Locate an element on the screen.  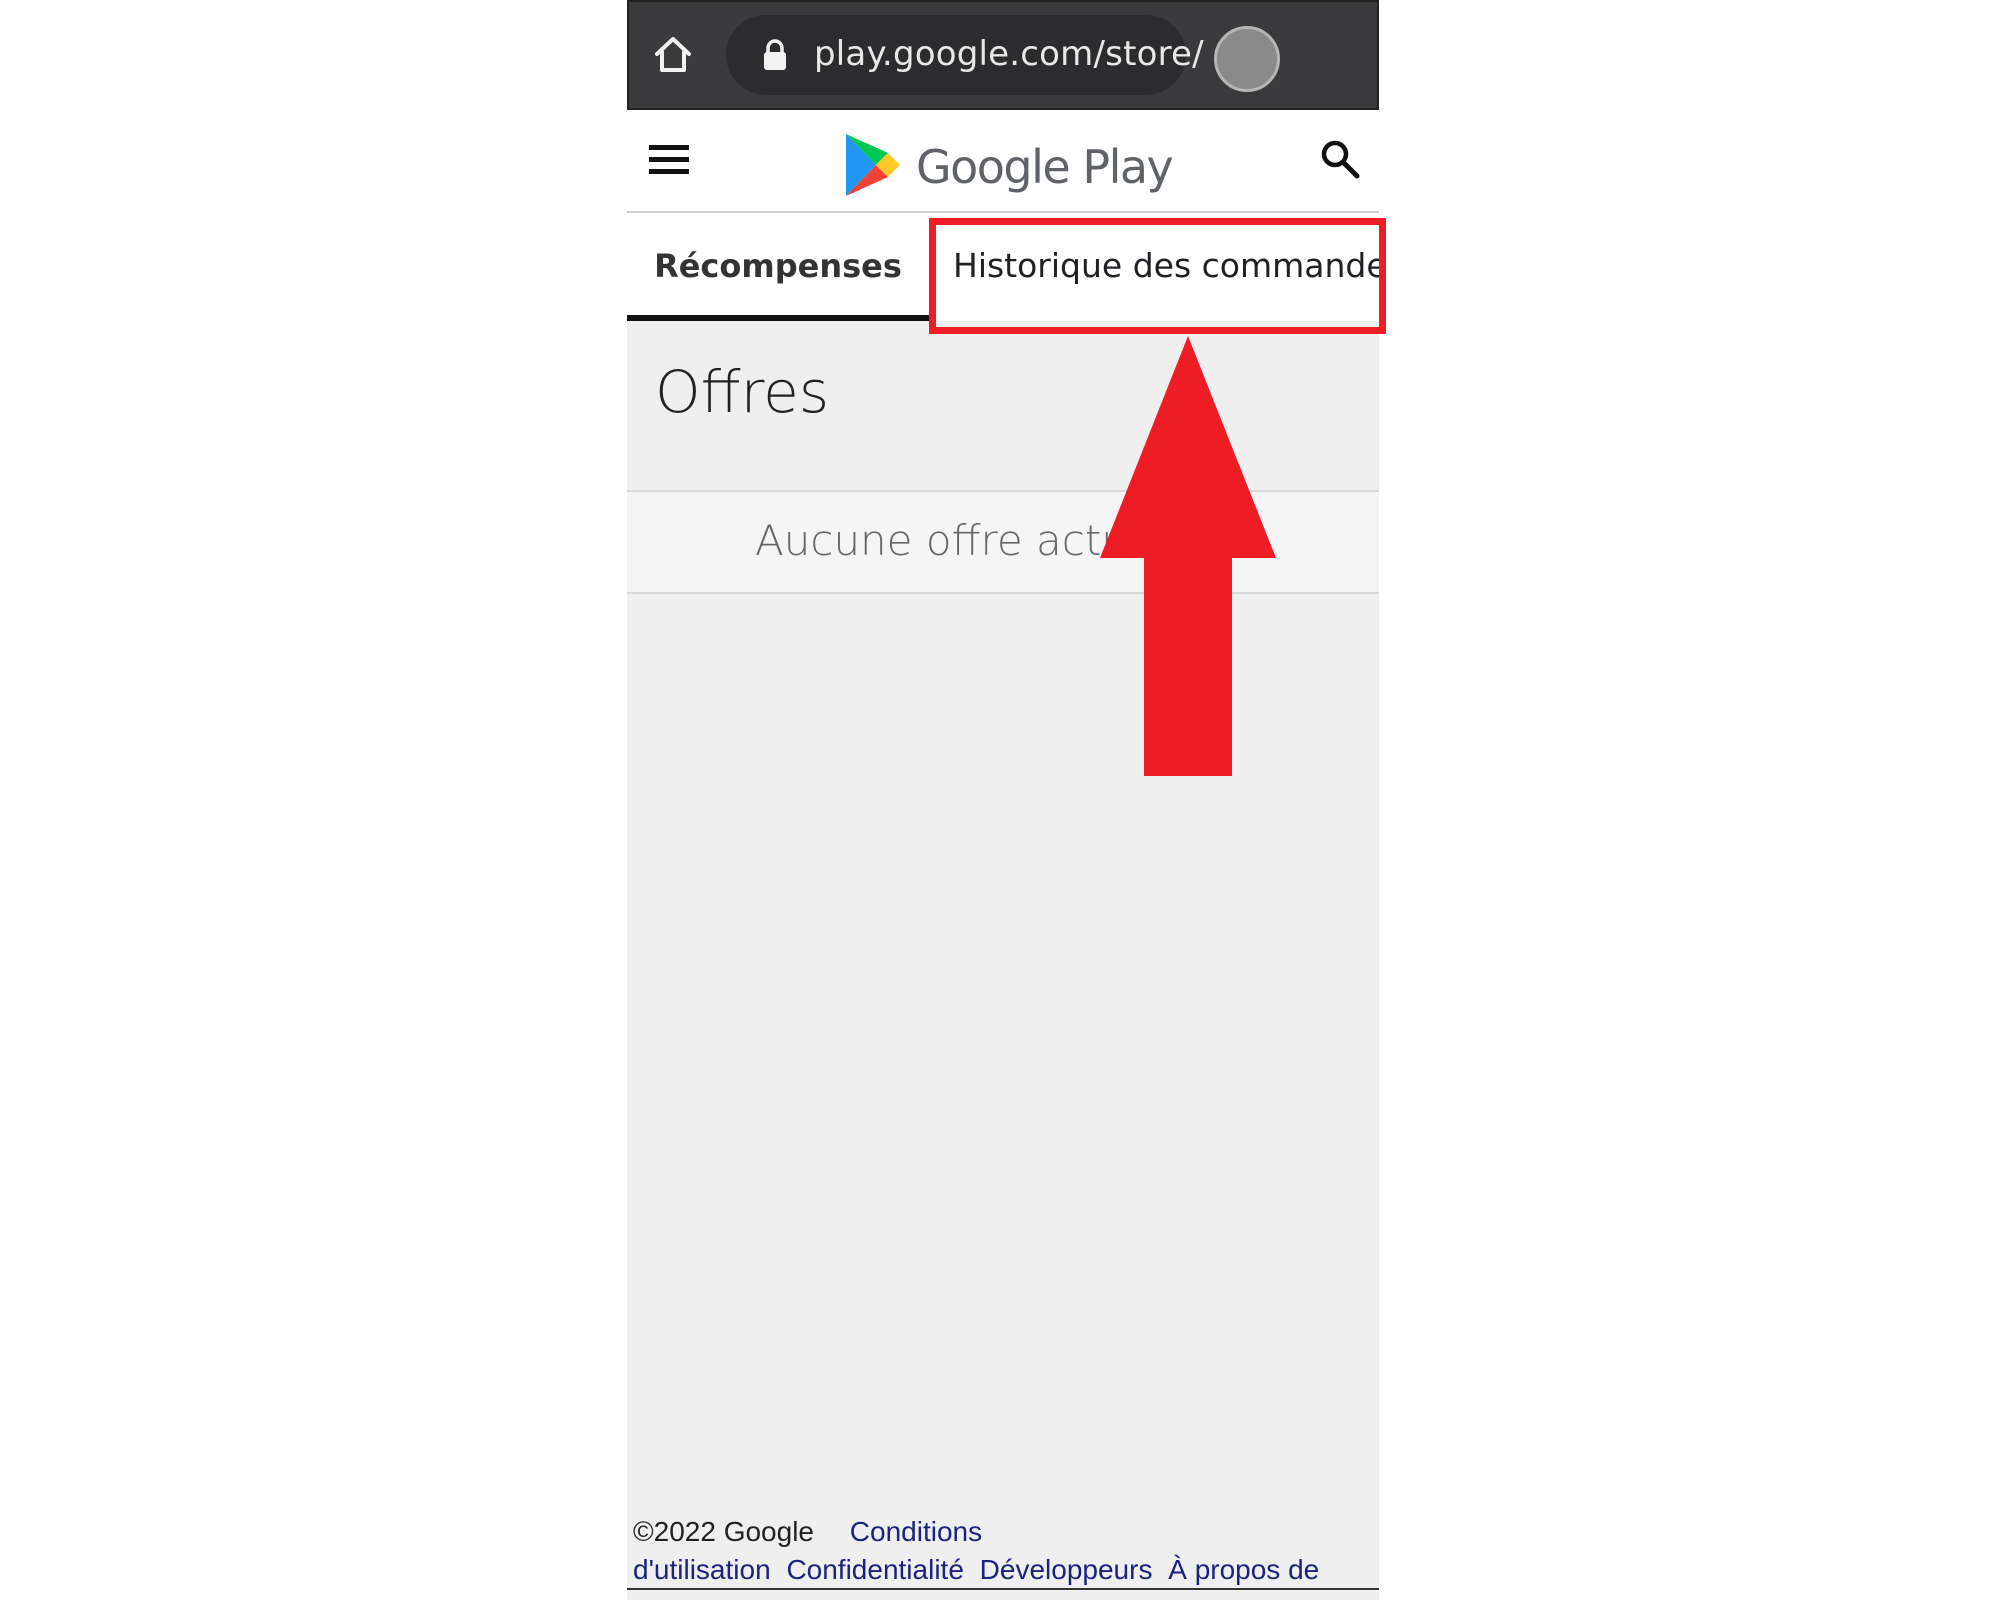
play-logo-icon is located at coordinates (873, 165).